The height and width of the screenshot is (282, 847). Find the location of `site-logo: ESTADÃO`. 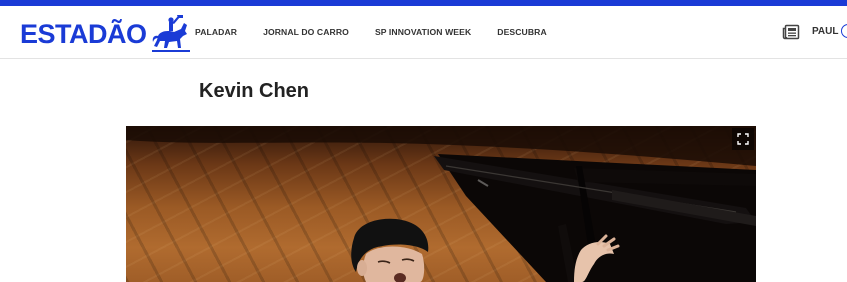

site-logo: ESTADÃO is located at coordinates (106, 34).